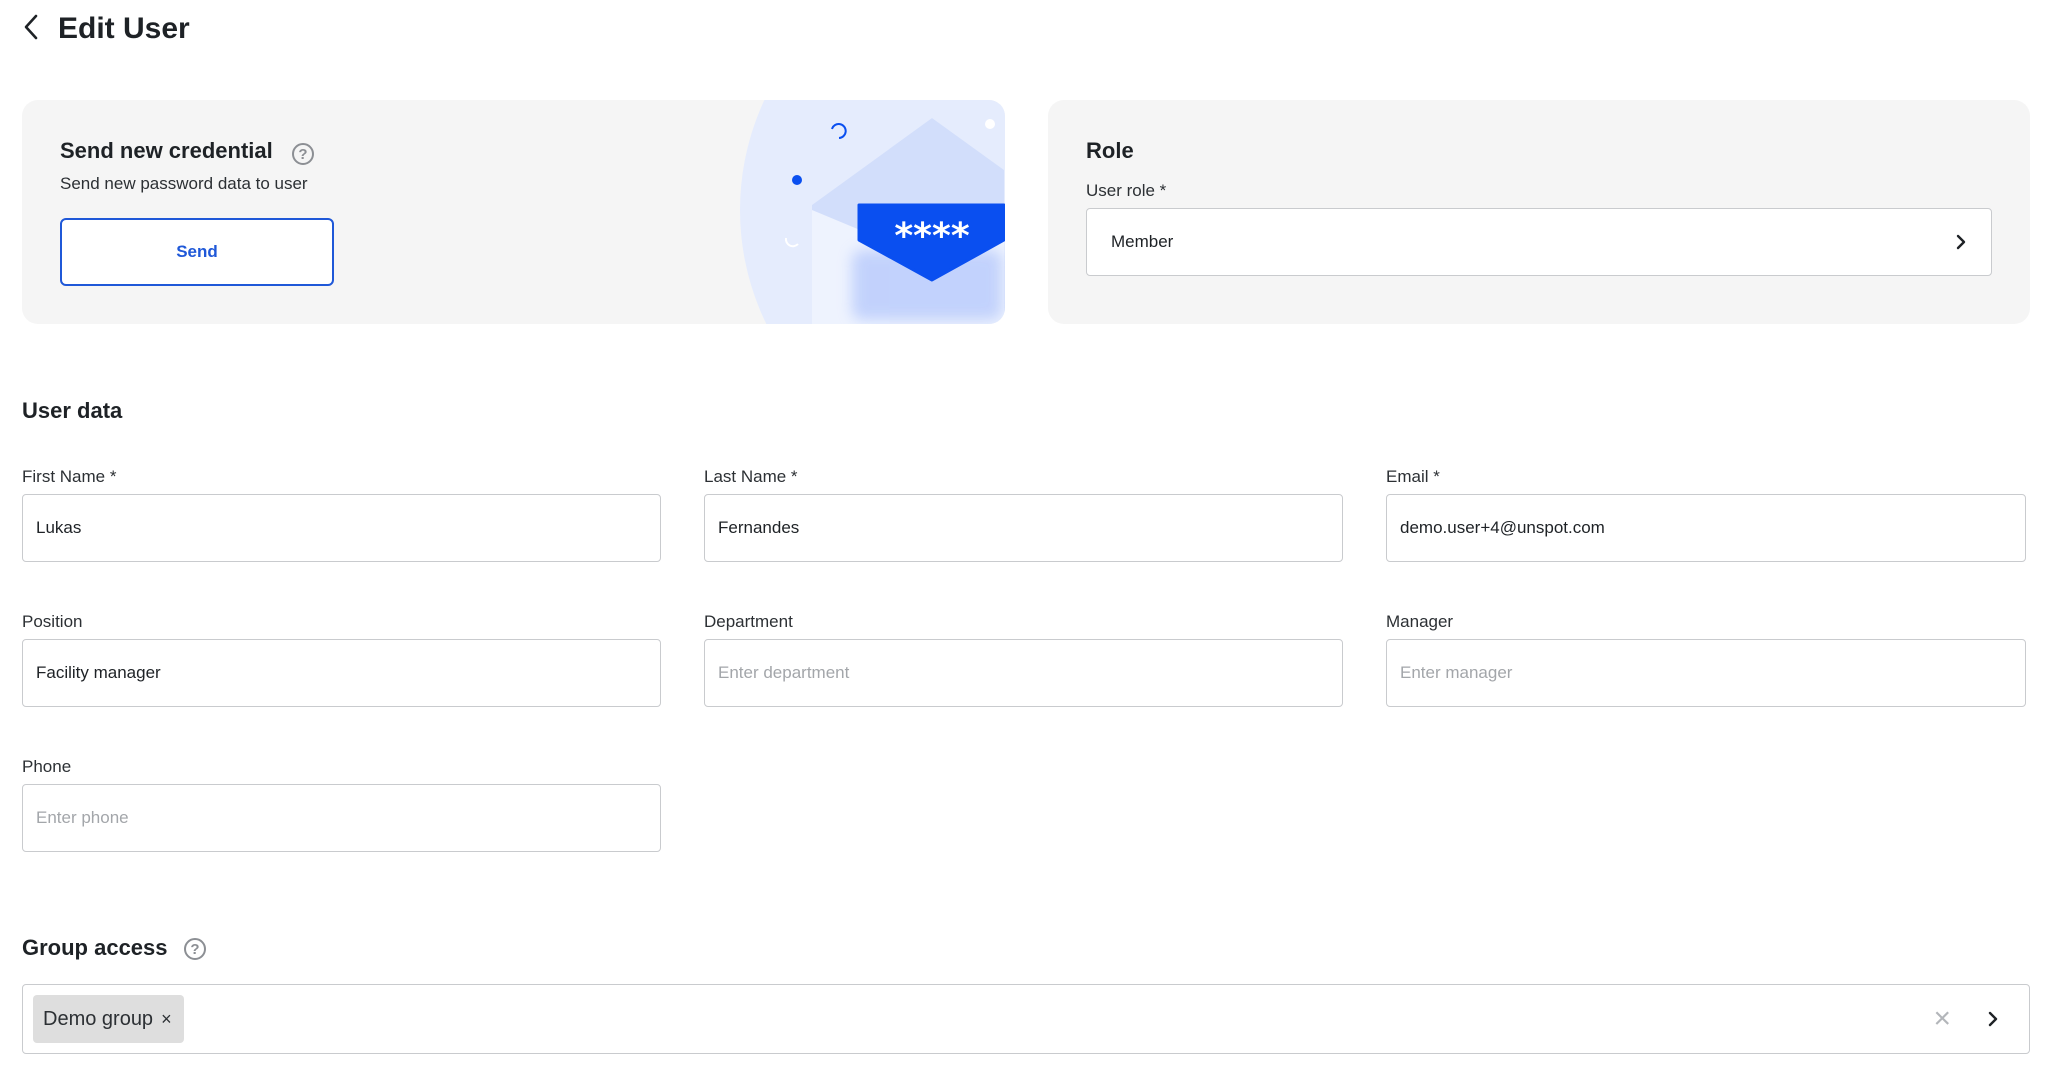  Describe the element at coordinates (98, 1018) in the screenshot. I see `group-chip-label: Demo group` at that location.